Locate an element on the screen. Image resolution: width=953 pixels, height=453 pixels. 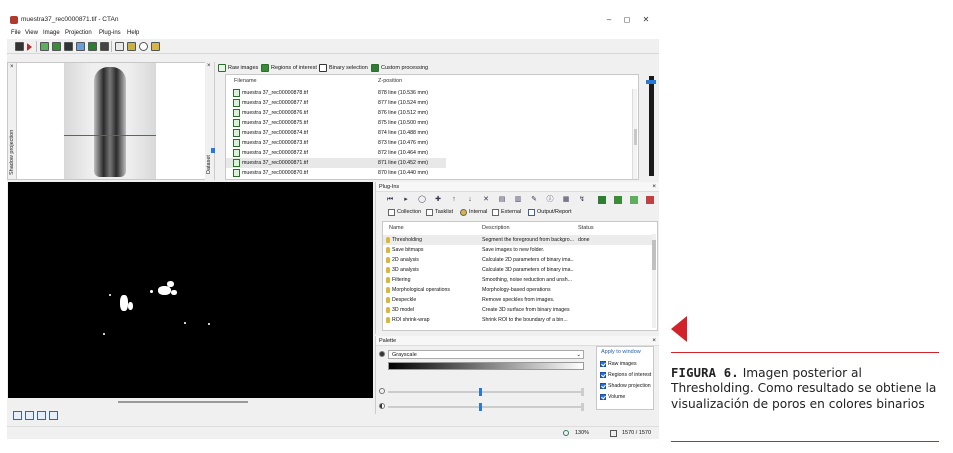
output-icon is located at coordinates (650, 200).